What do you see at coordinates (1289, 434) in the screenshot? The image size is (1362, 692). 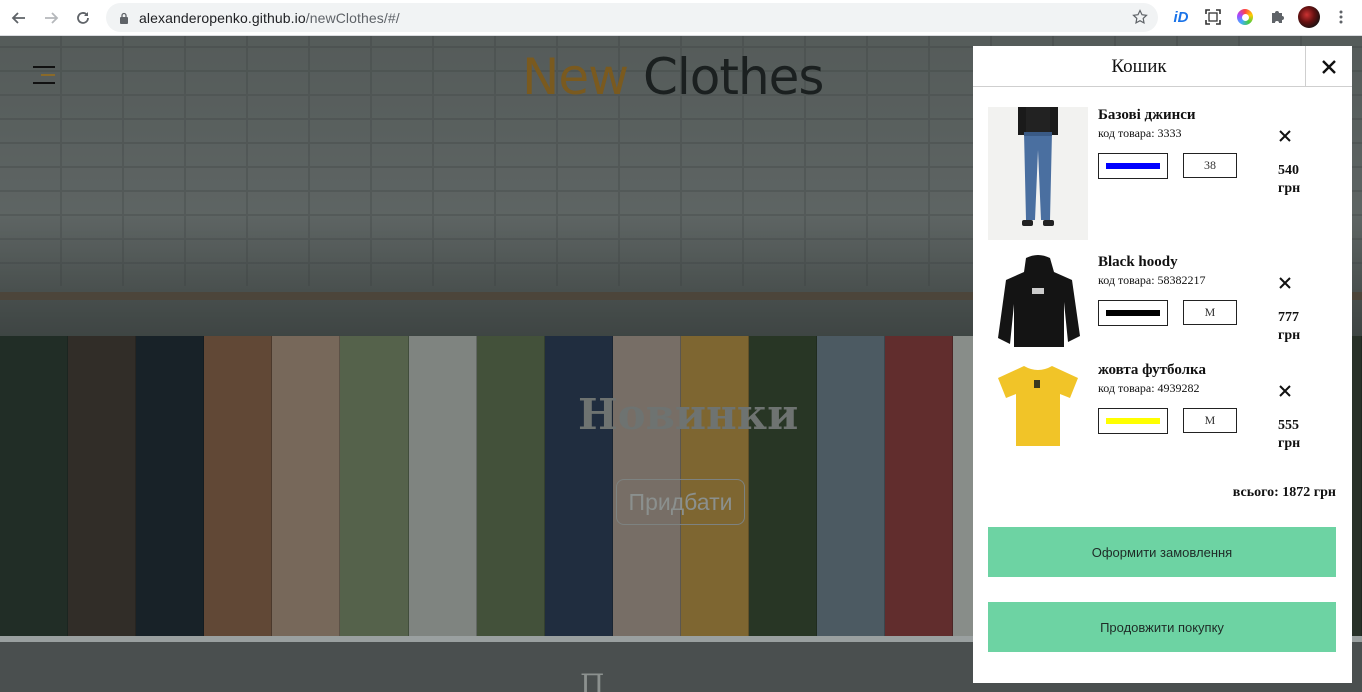 I see `item-price: 555 грн` at bounding box center [1289, 434].